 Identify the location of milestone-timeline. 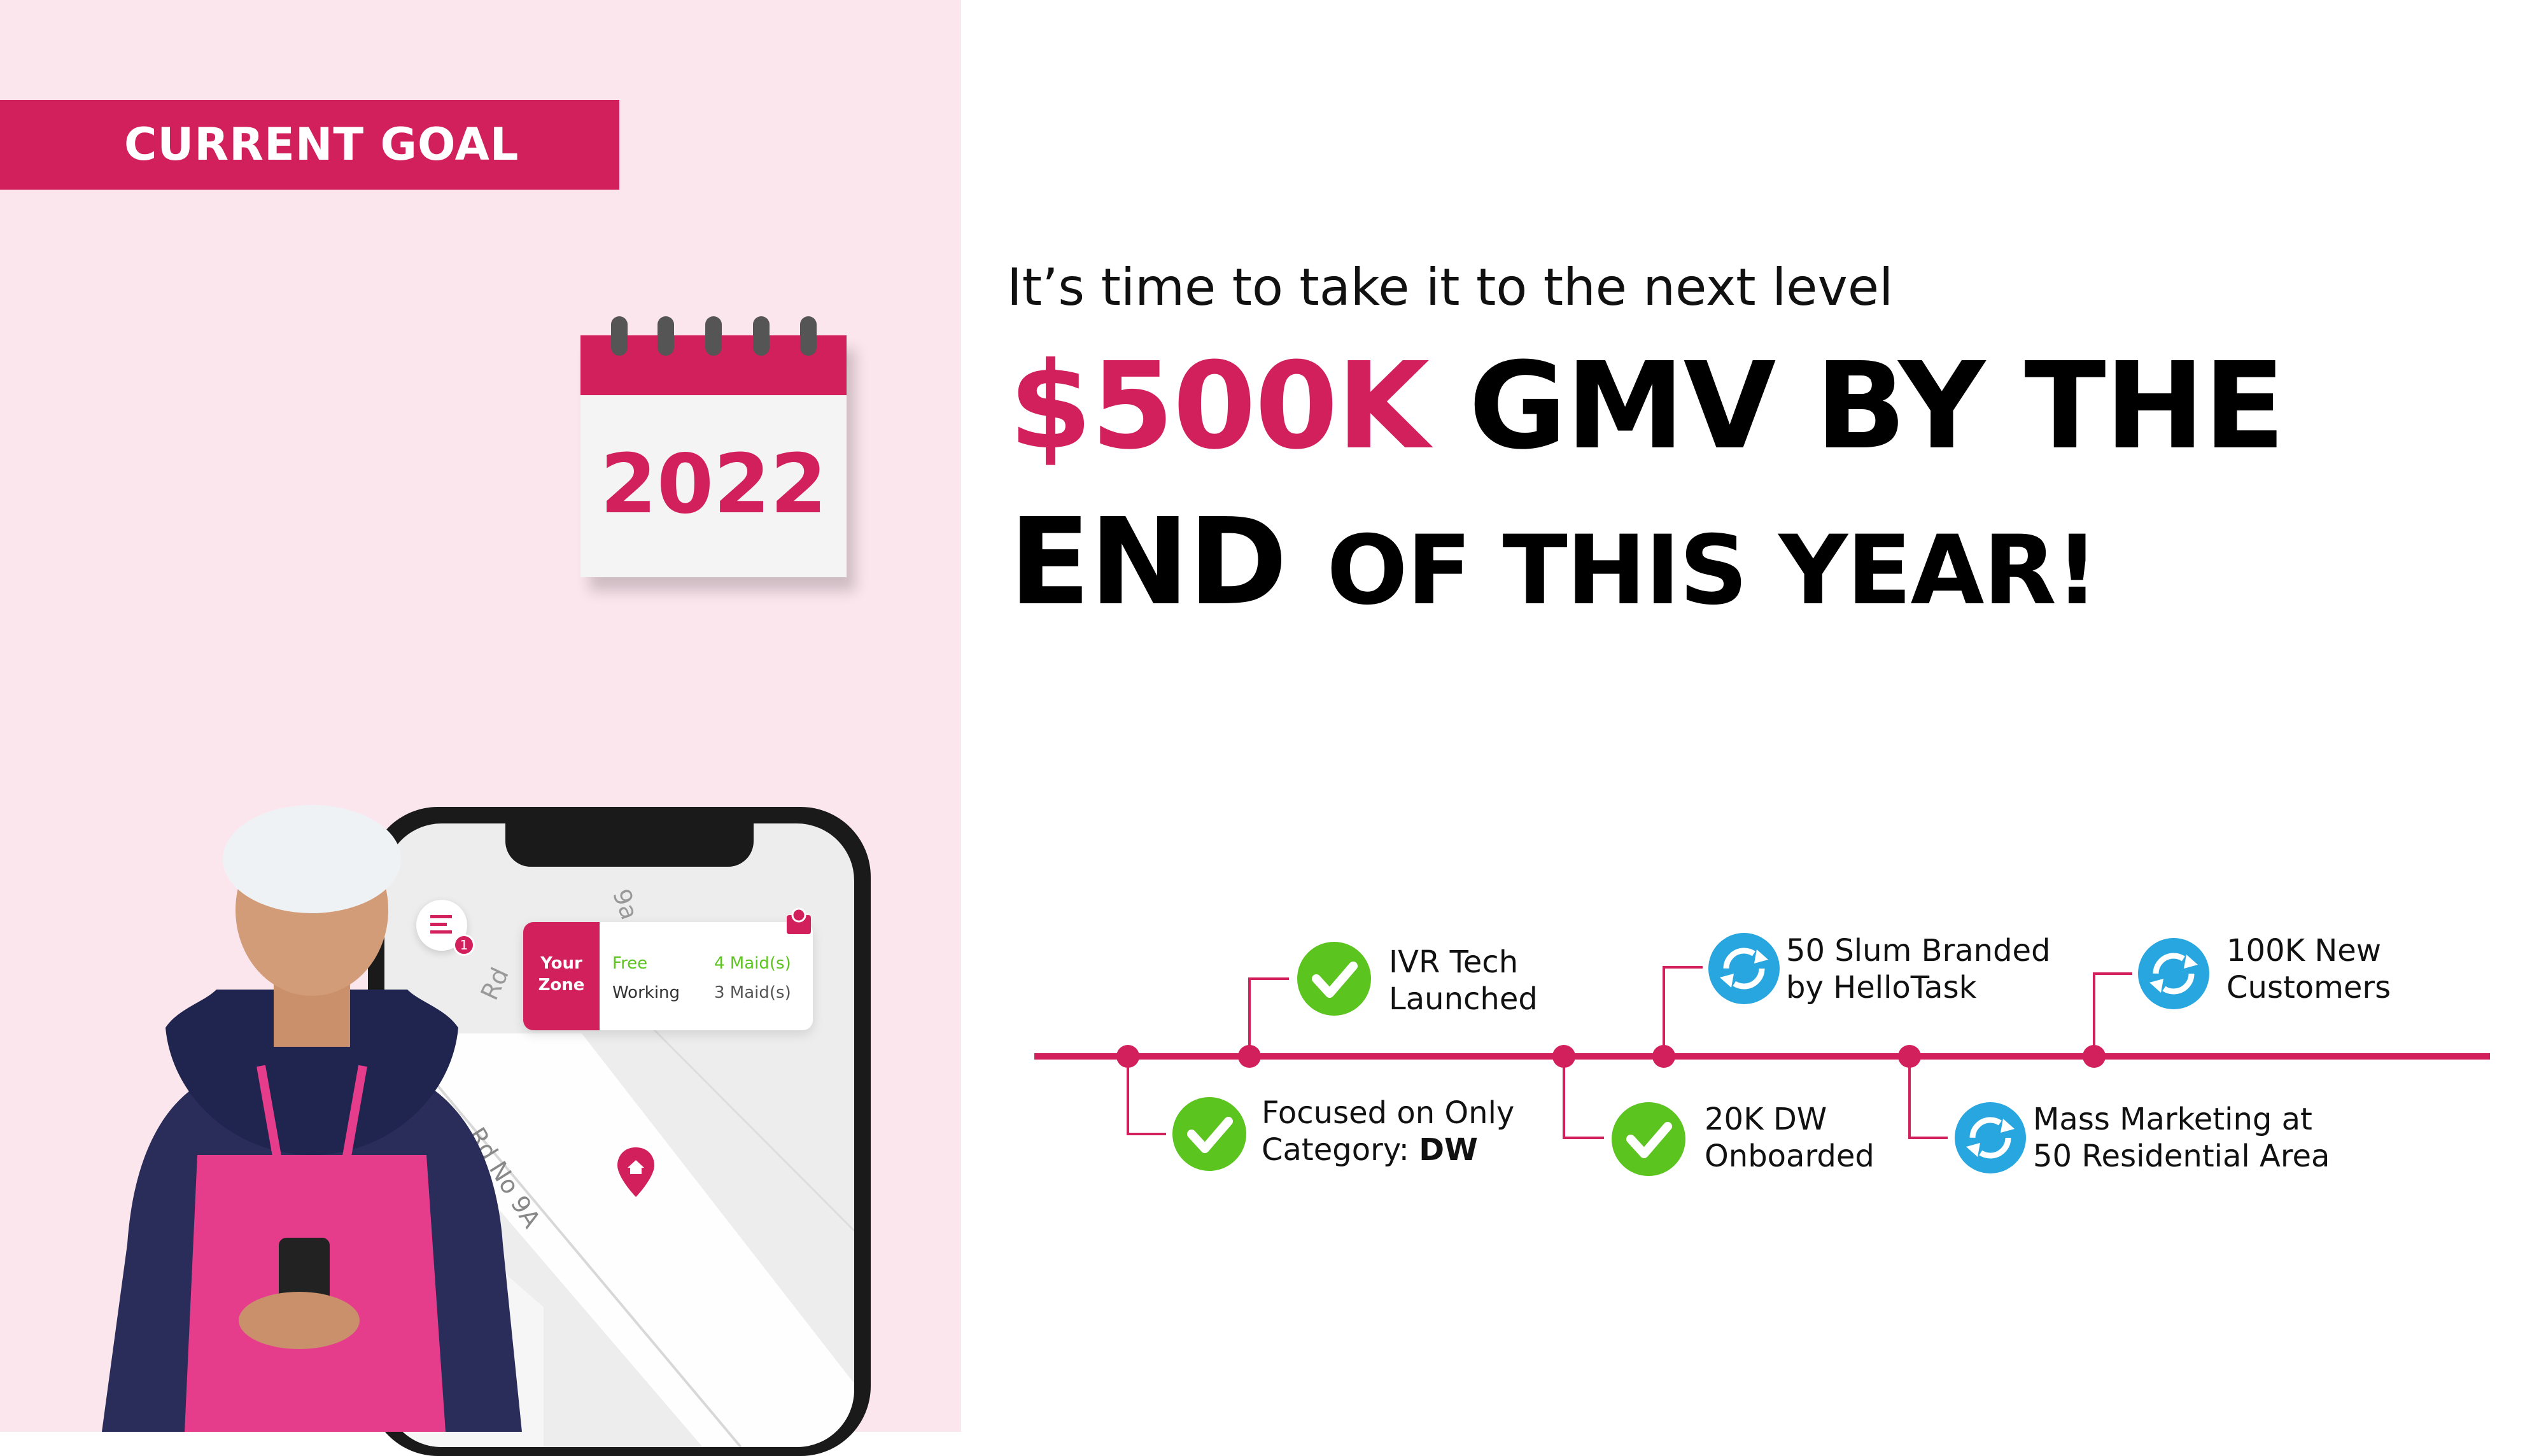
(1762, 1054).